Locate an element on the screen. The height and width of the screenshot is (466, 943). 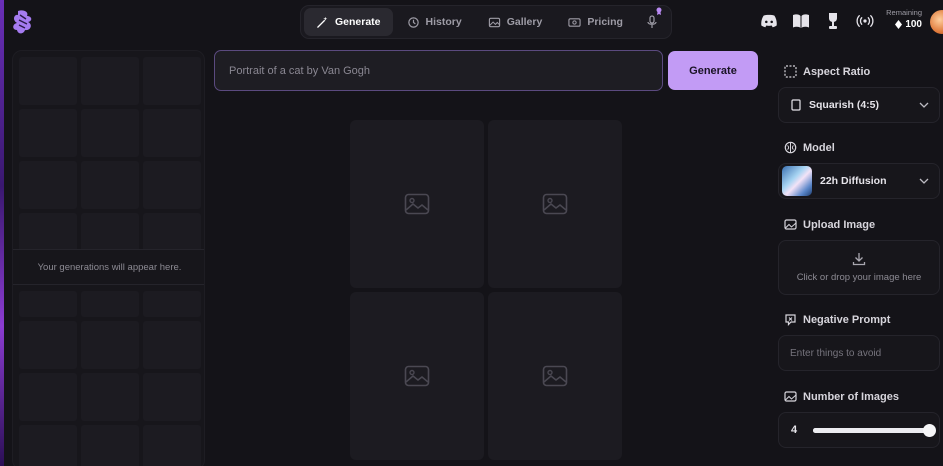
num-images-control: 4 is located at coordinates (859, 430).